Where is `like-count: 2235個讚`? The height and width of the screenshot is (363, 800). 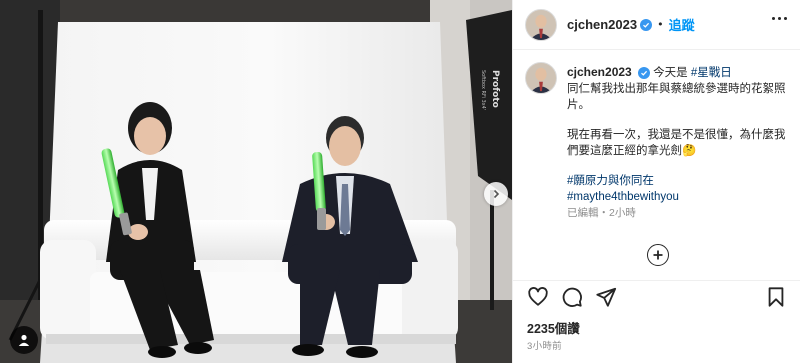 like-count: 2235個讚 is located at coordinates (553, 327).